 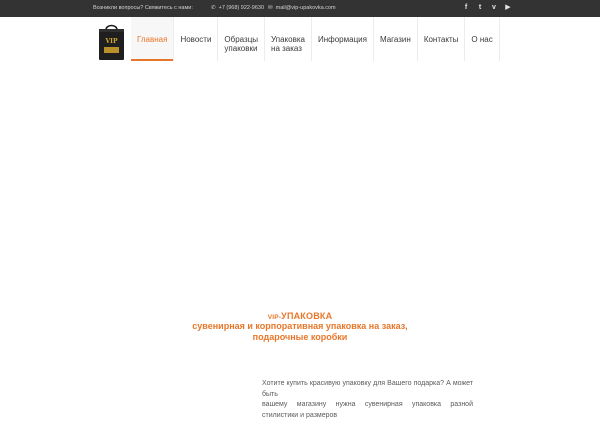 I want to click on nav-item-shop: Магазин, so click(x=396, y=39).